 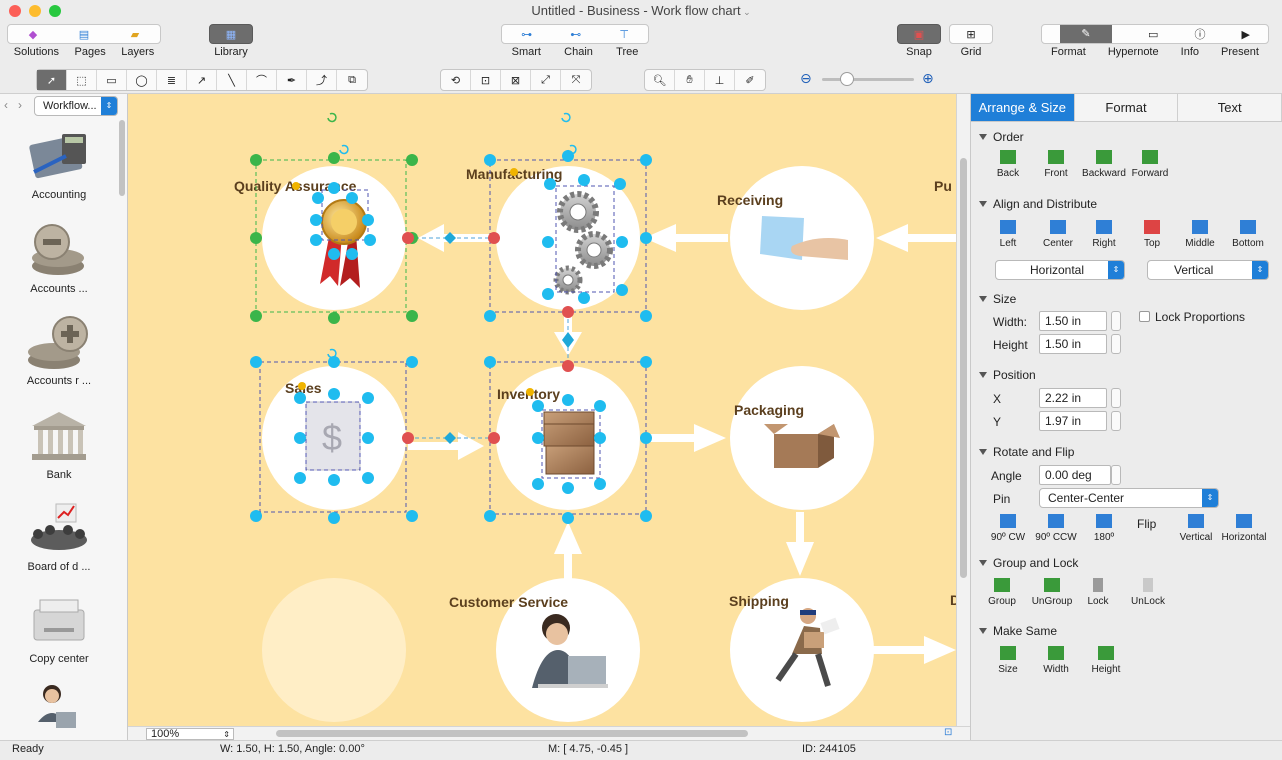 I want to click on image-tool-icon: ⧉, so click(x=352, y=80).